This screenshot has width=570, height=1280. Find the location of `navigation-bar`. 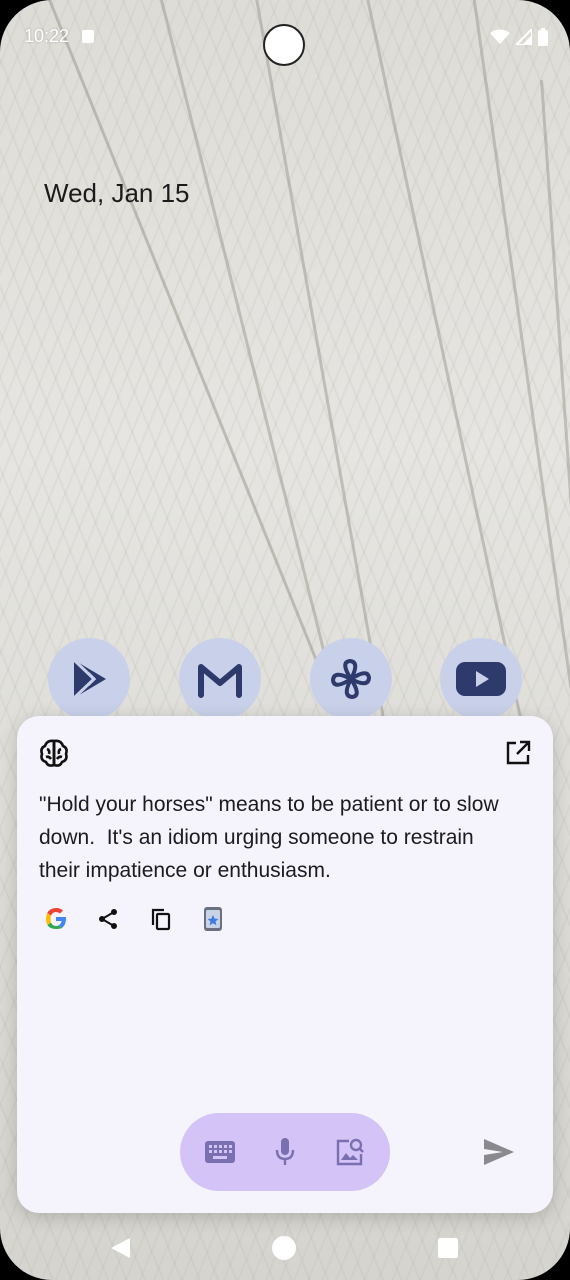

navigation-bar is located at coordinates (285, 1247).